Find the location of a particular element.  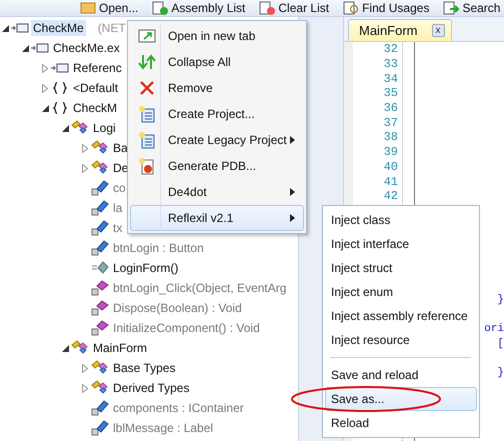

tree-item: MainForm is located at coordinates (120, 348).